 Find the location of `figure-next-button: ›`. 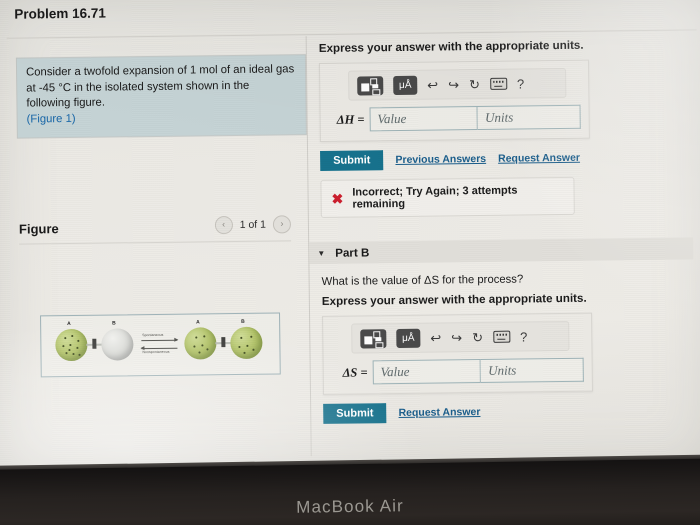

figure-next-button: › is located at coordinates (282, 224).